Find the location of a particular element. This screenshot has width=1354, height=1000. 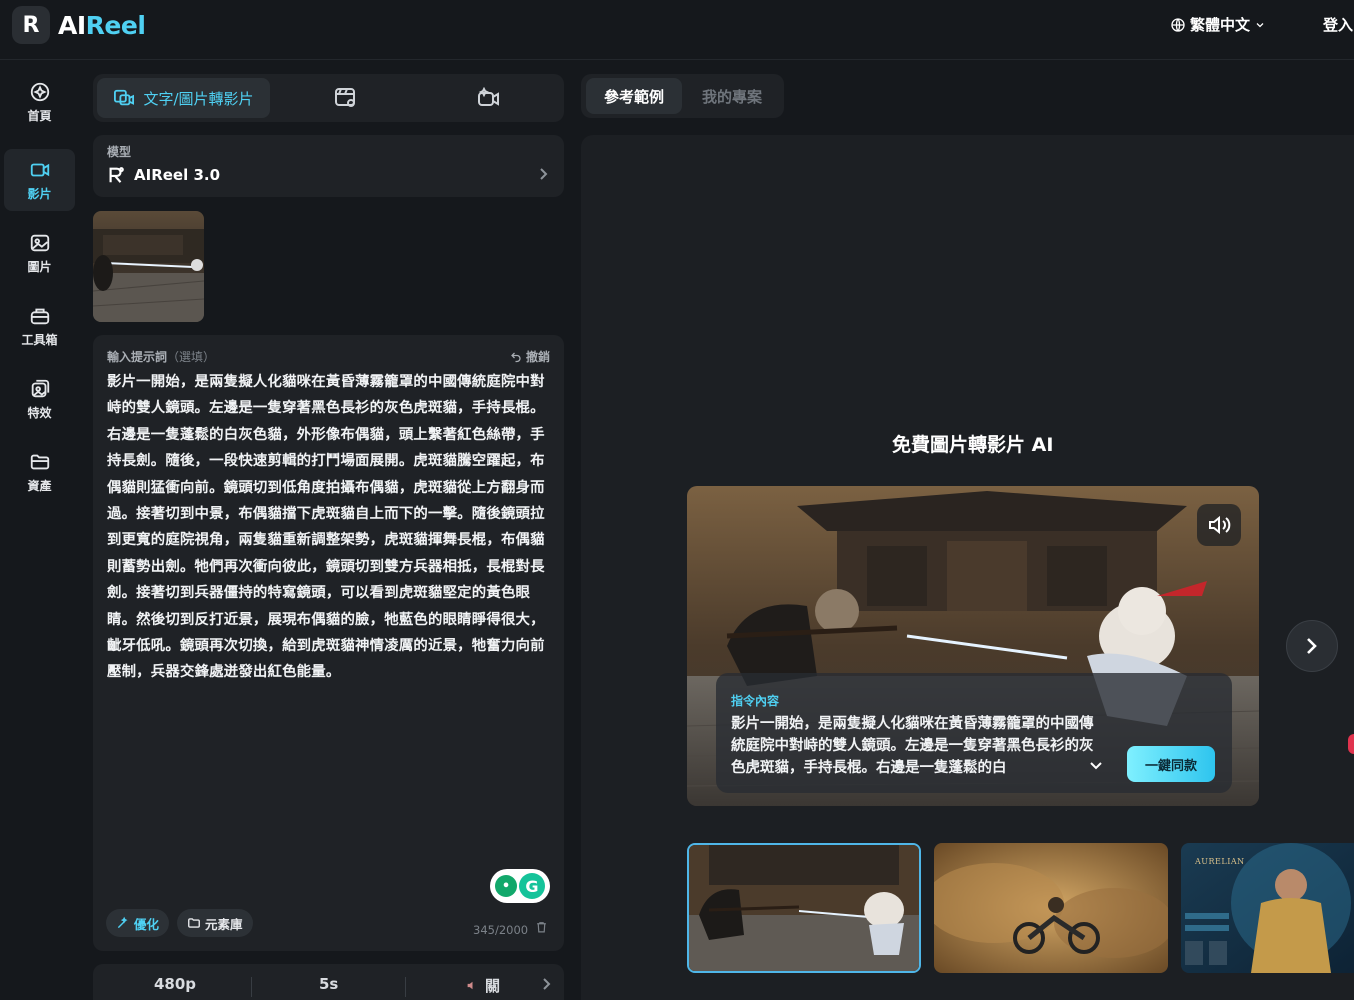

sidebar-item-label: 影片 is located at coordinates (39, 193).